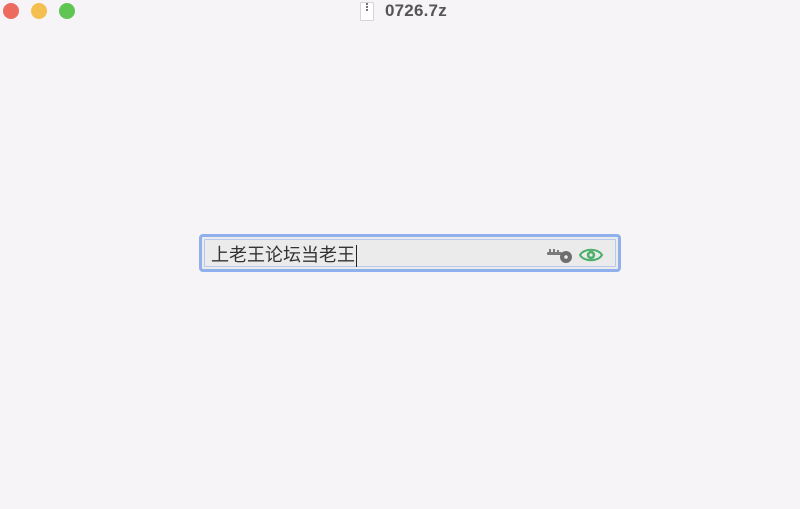  Describe the element at coordinates (591, 255) in the screenshot. I see `eye-icon` at that location.